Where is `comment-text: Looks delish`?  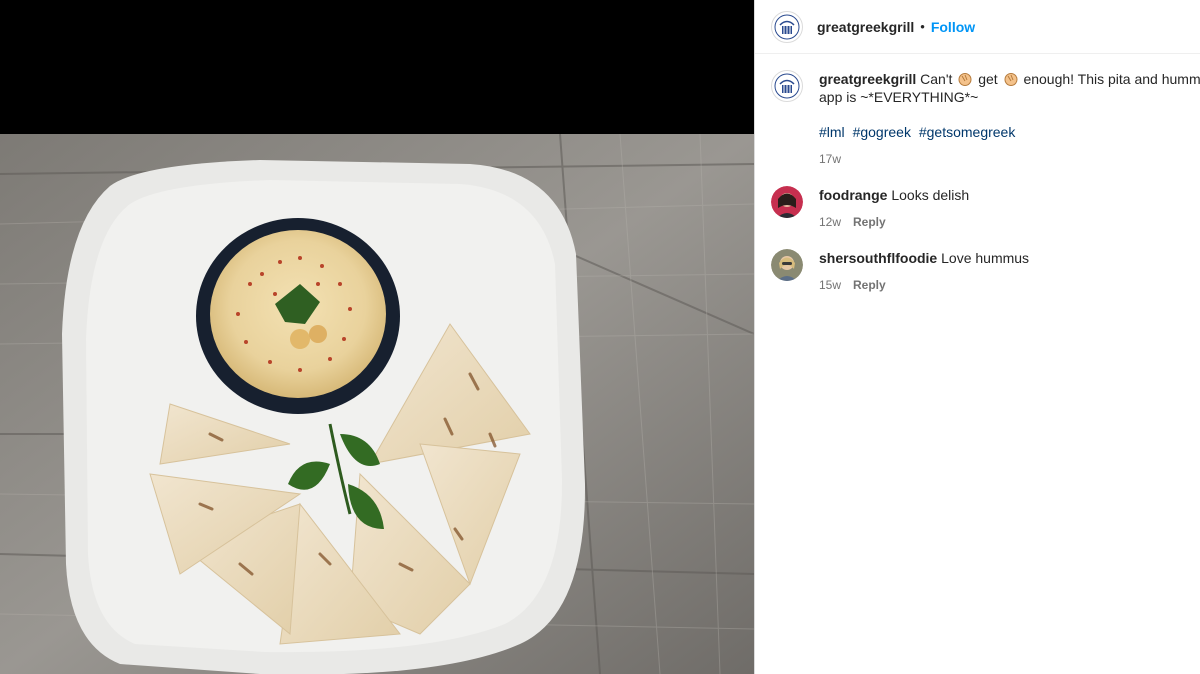
comment-text: Looks delish is located at coordinates (930, 195).